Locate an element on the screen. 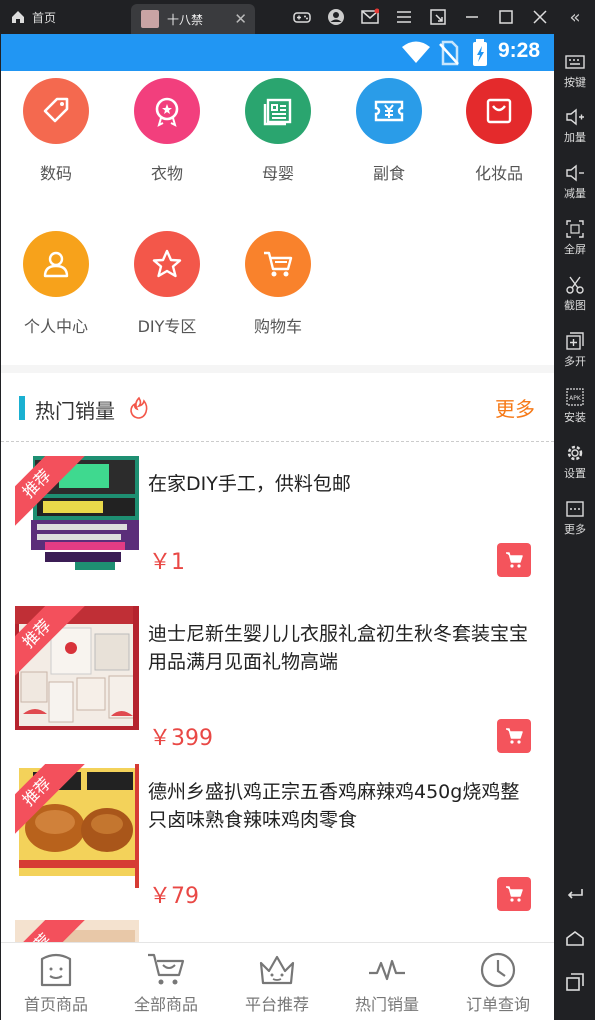 This screenshot has width=595, height=1020. nav-label: 首页商品 is located at coordinates (55, 1004).